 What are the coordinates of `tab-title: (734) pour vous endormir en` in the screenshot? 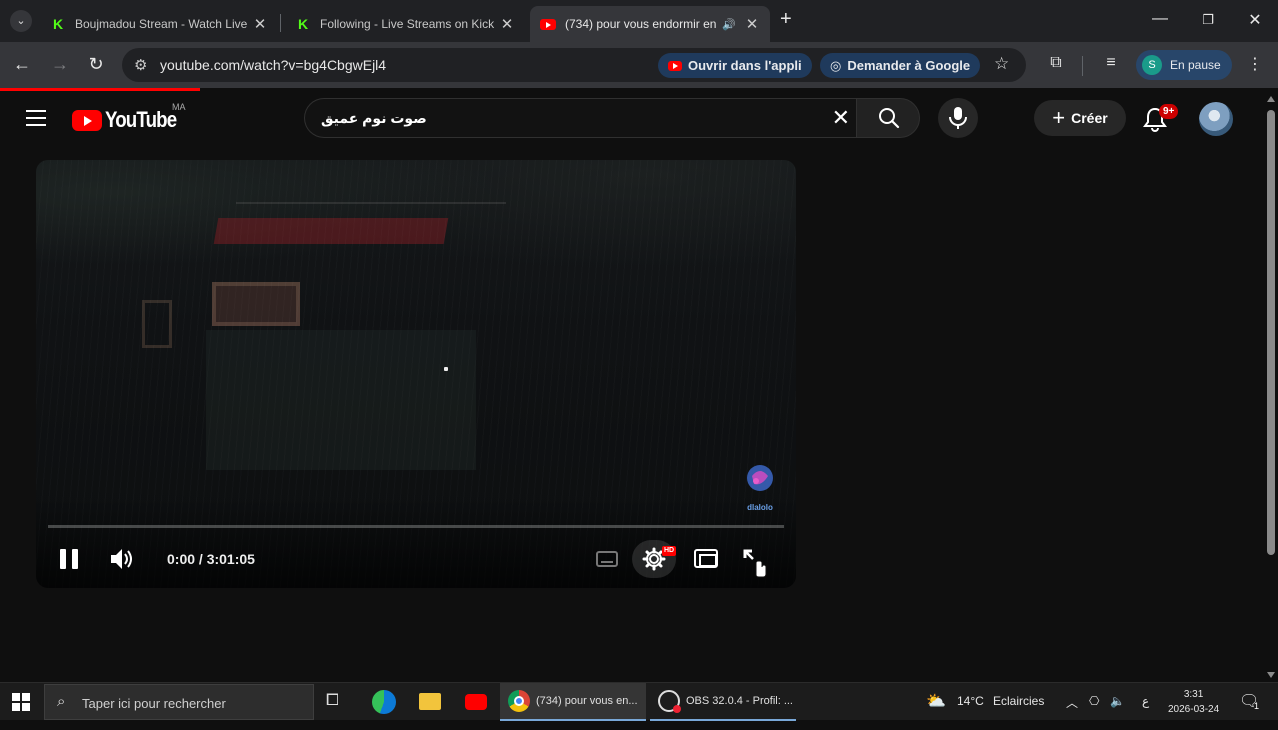 It's located at (641, 24).